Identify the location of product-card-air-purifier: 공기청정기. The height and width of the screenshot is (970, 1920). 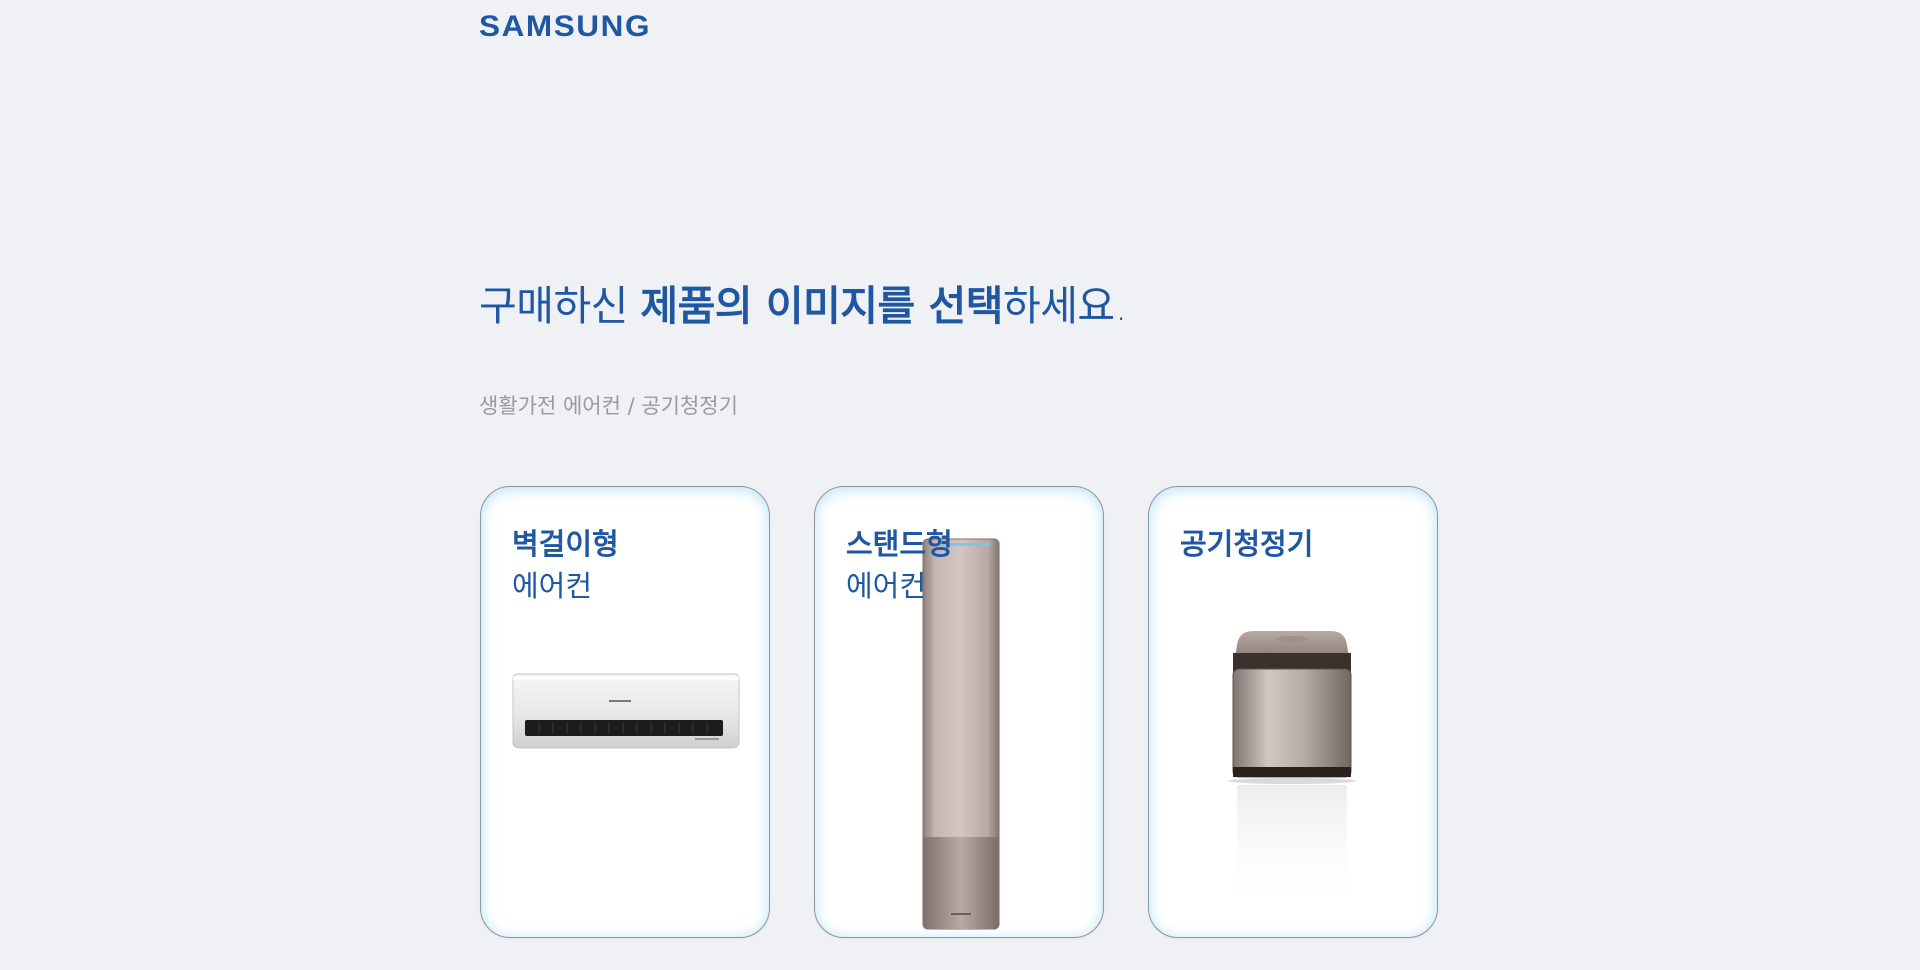
(1293, 712).